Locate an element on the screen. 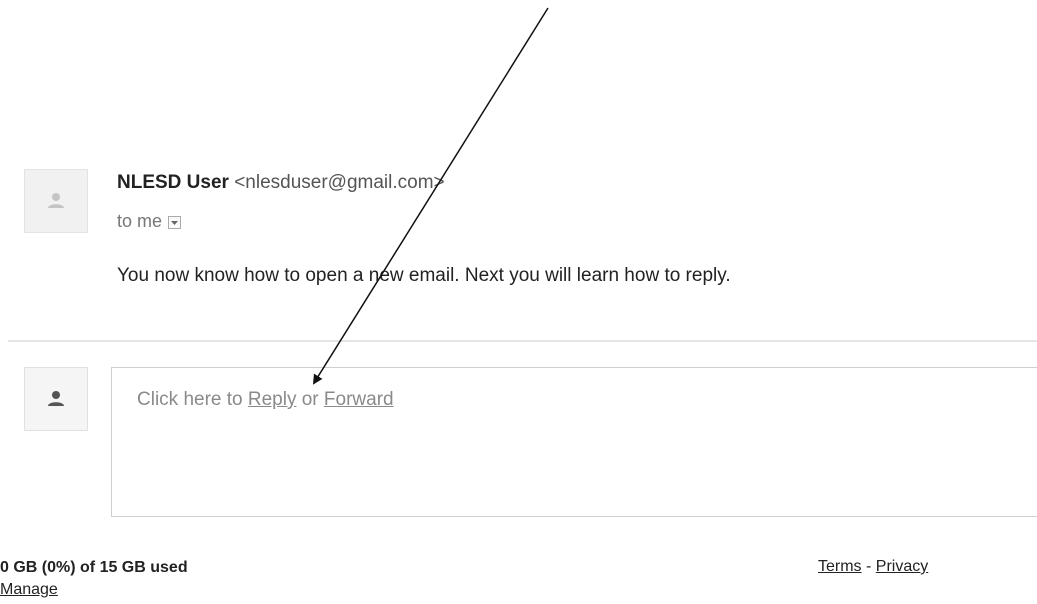 This screenshot has width=1037, height=604. forward-link: Forward is located at coordinates (359, 399).